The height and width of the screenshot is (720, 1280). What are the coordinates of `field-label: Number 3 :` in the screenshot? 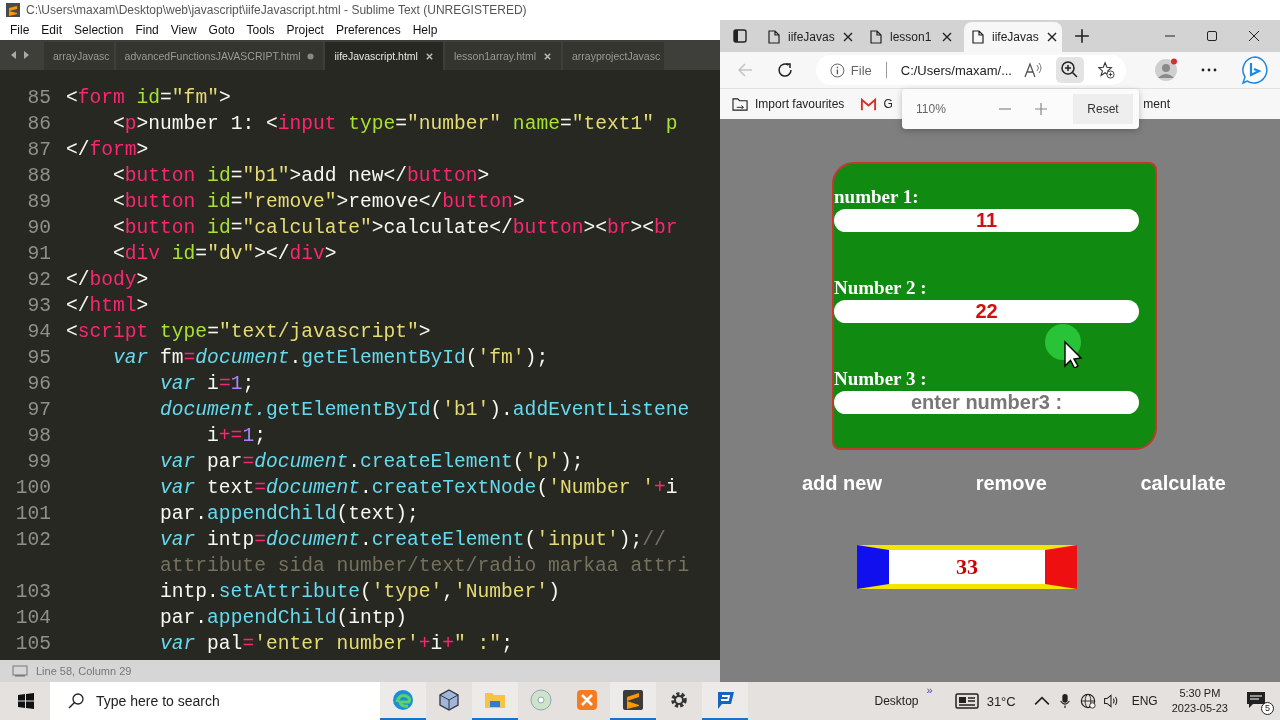 It's located at (881, 379).